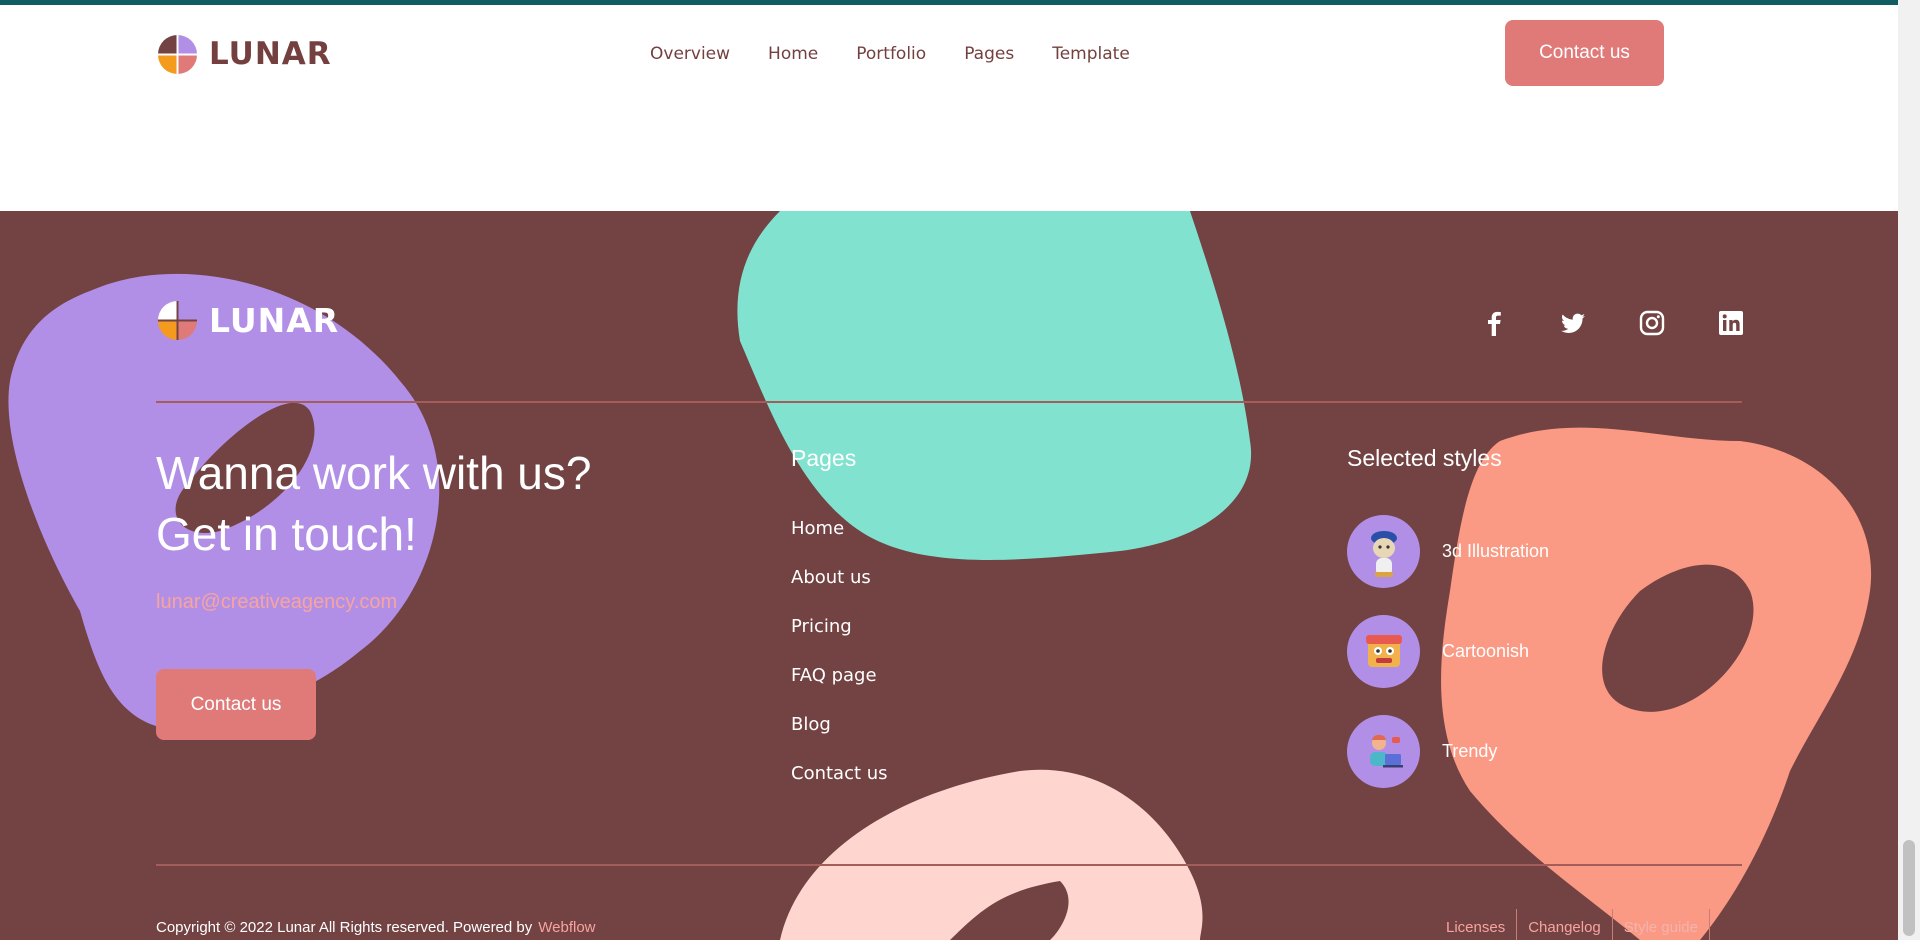  Describe the element at coordinates (1909, 888) in the screenshot. I see `scrollbar-thumb` at that location.